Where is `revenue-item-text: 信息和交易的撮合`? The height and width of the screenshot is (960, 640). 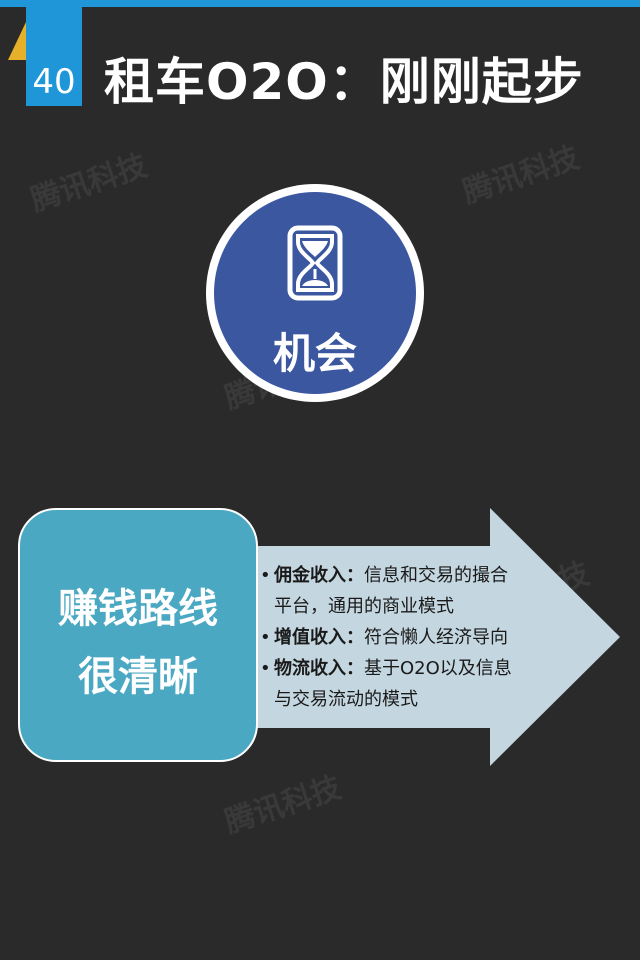 revenue-item-text: 信息和交易的撮合 is located at coordinates (436, 575).